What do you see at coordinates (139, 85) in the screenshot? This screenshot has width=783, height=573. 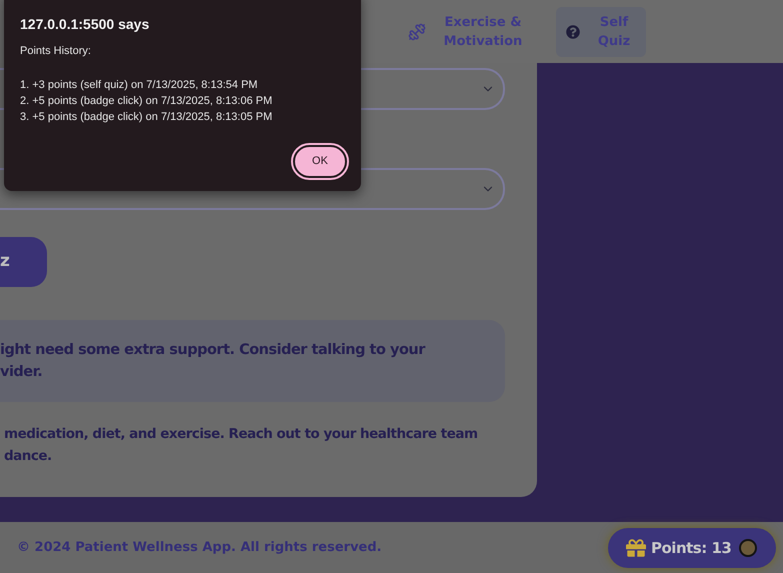 I see `history-entry: 1. +3 points (self quiz) on 7/13/2025, 8:13:54 PM` at bounding box center [139, 85].